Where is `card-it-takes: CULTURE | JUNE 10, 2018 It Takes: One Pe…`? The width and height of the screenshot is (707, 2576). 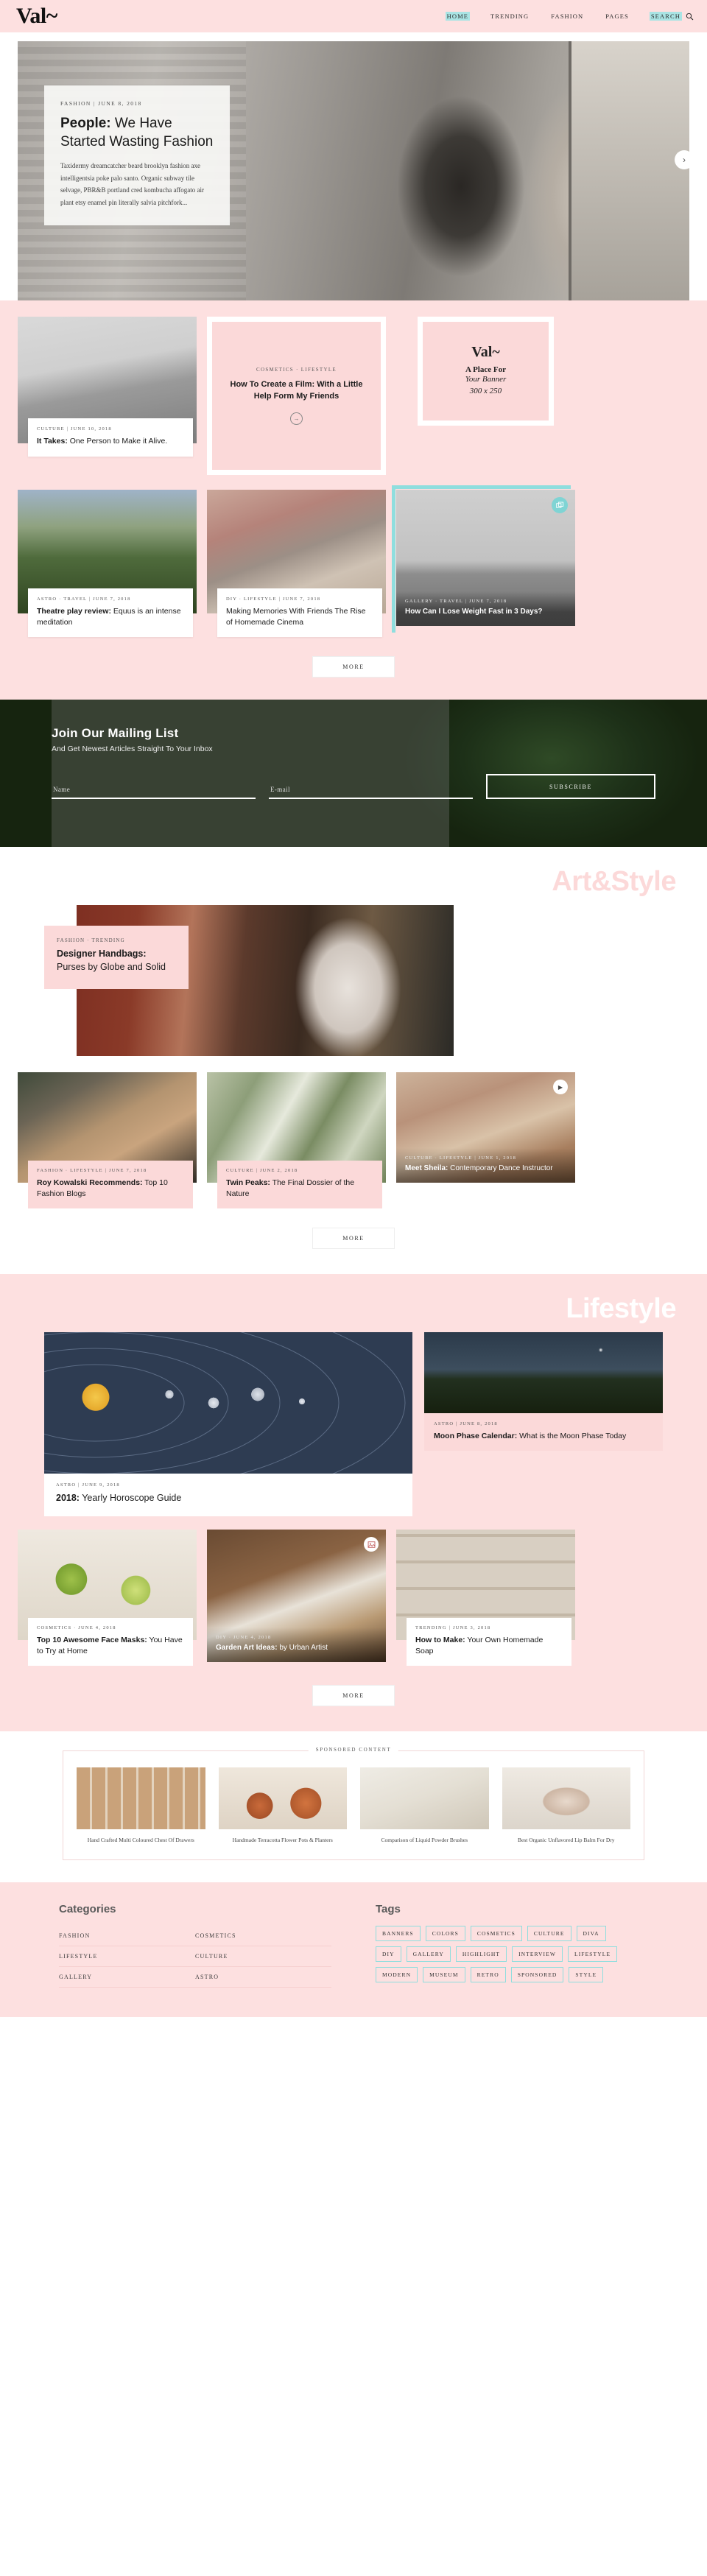
card-it-takes: CULTURE | JUNE 10, 2018 It Takes: One Pe… is located at coordinates (107, 396).